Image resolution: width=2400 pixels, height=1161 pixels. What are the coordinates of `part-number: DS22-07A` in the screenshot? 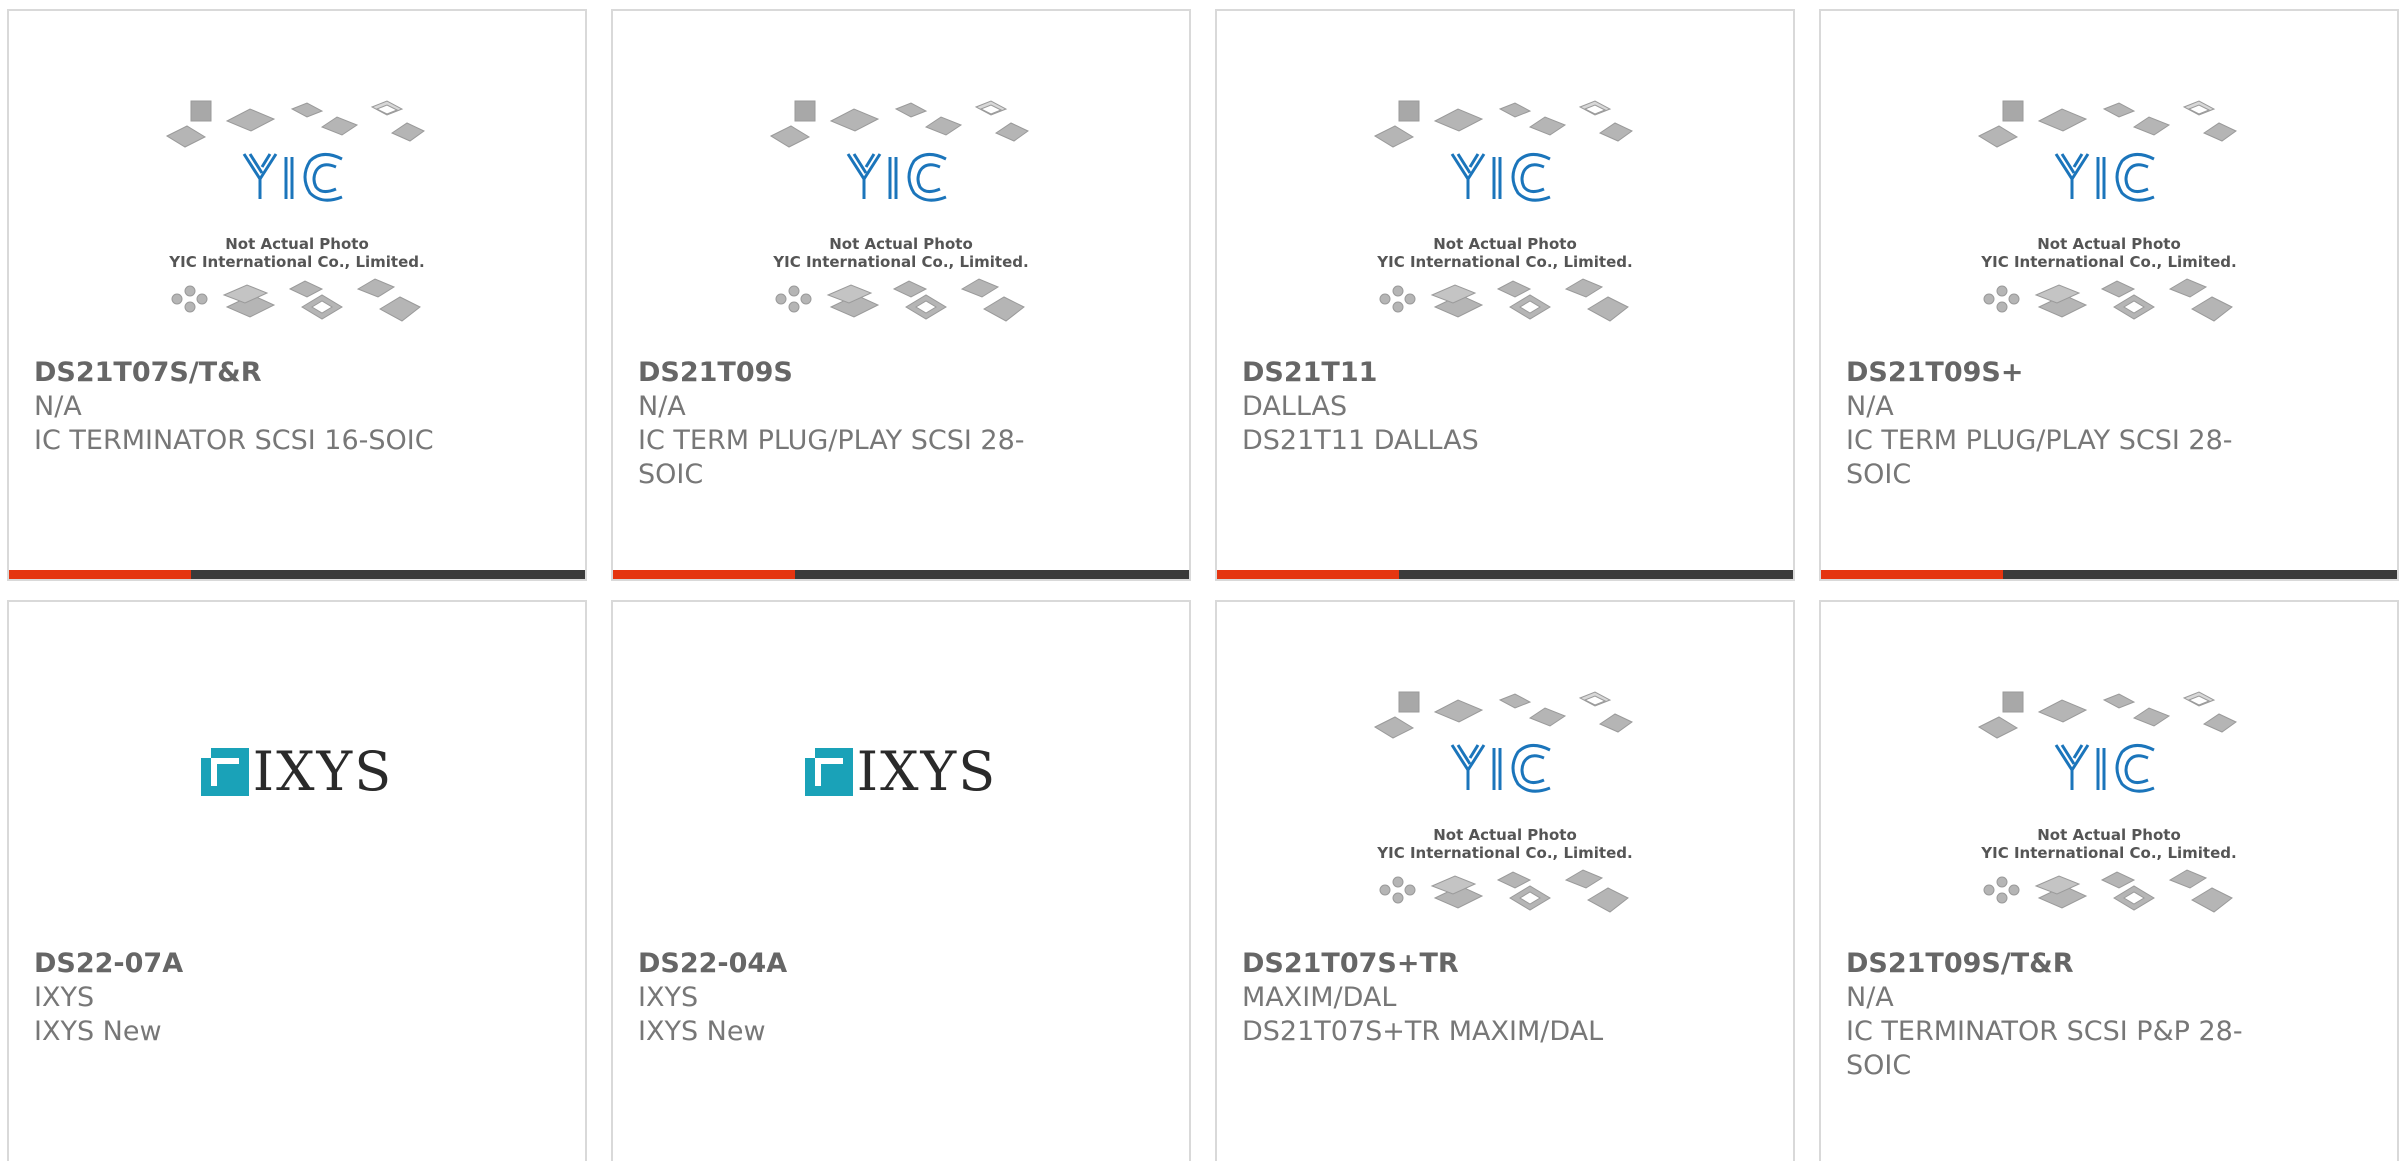 It's located at (254, 964).